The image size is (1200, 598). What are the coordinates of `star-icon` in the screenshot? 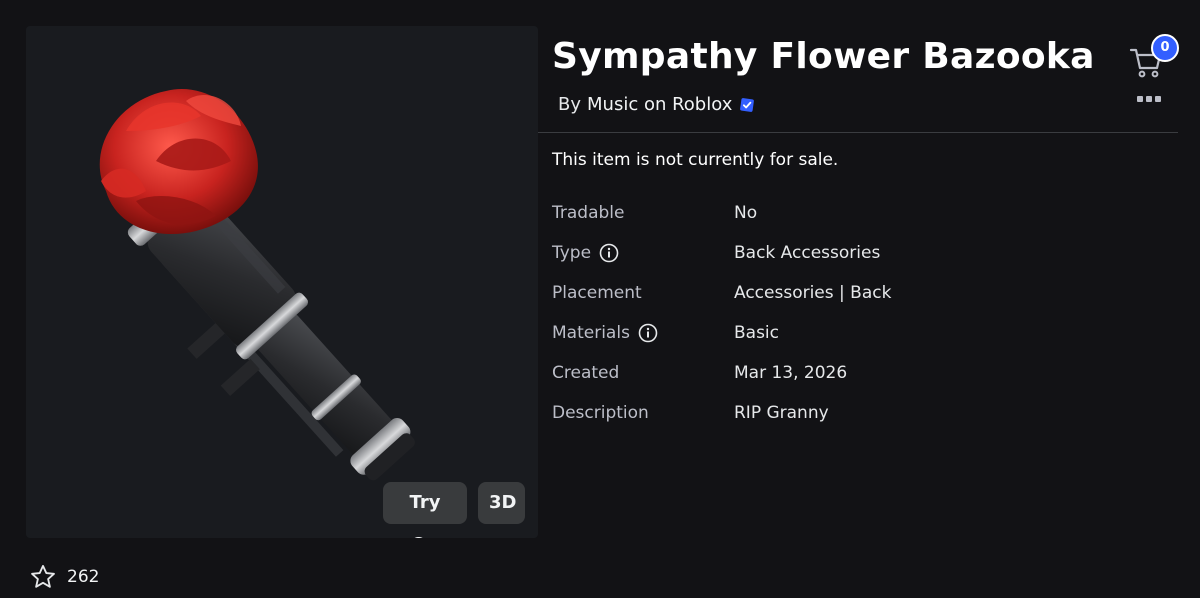 It's located at (43, 577).